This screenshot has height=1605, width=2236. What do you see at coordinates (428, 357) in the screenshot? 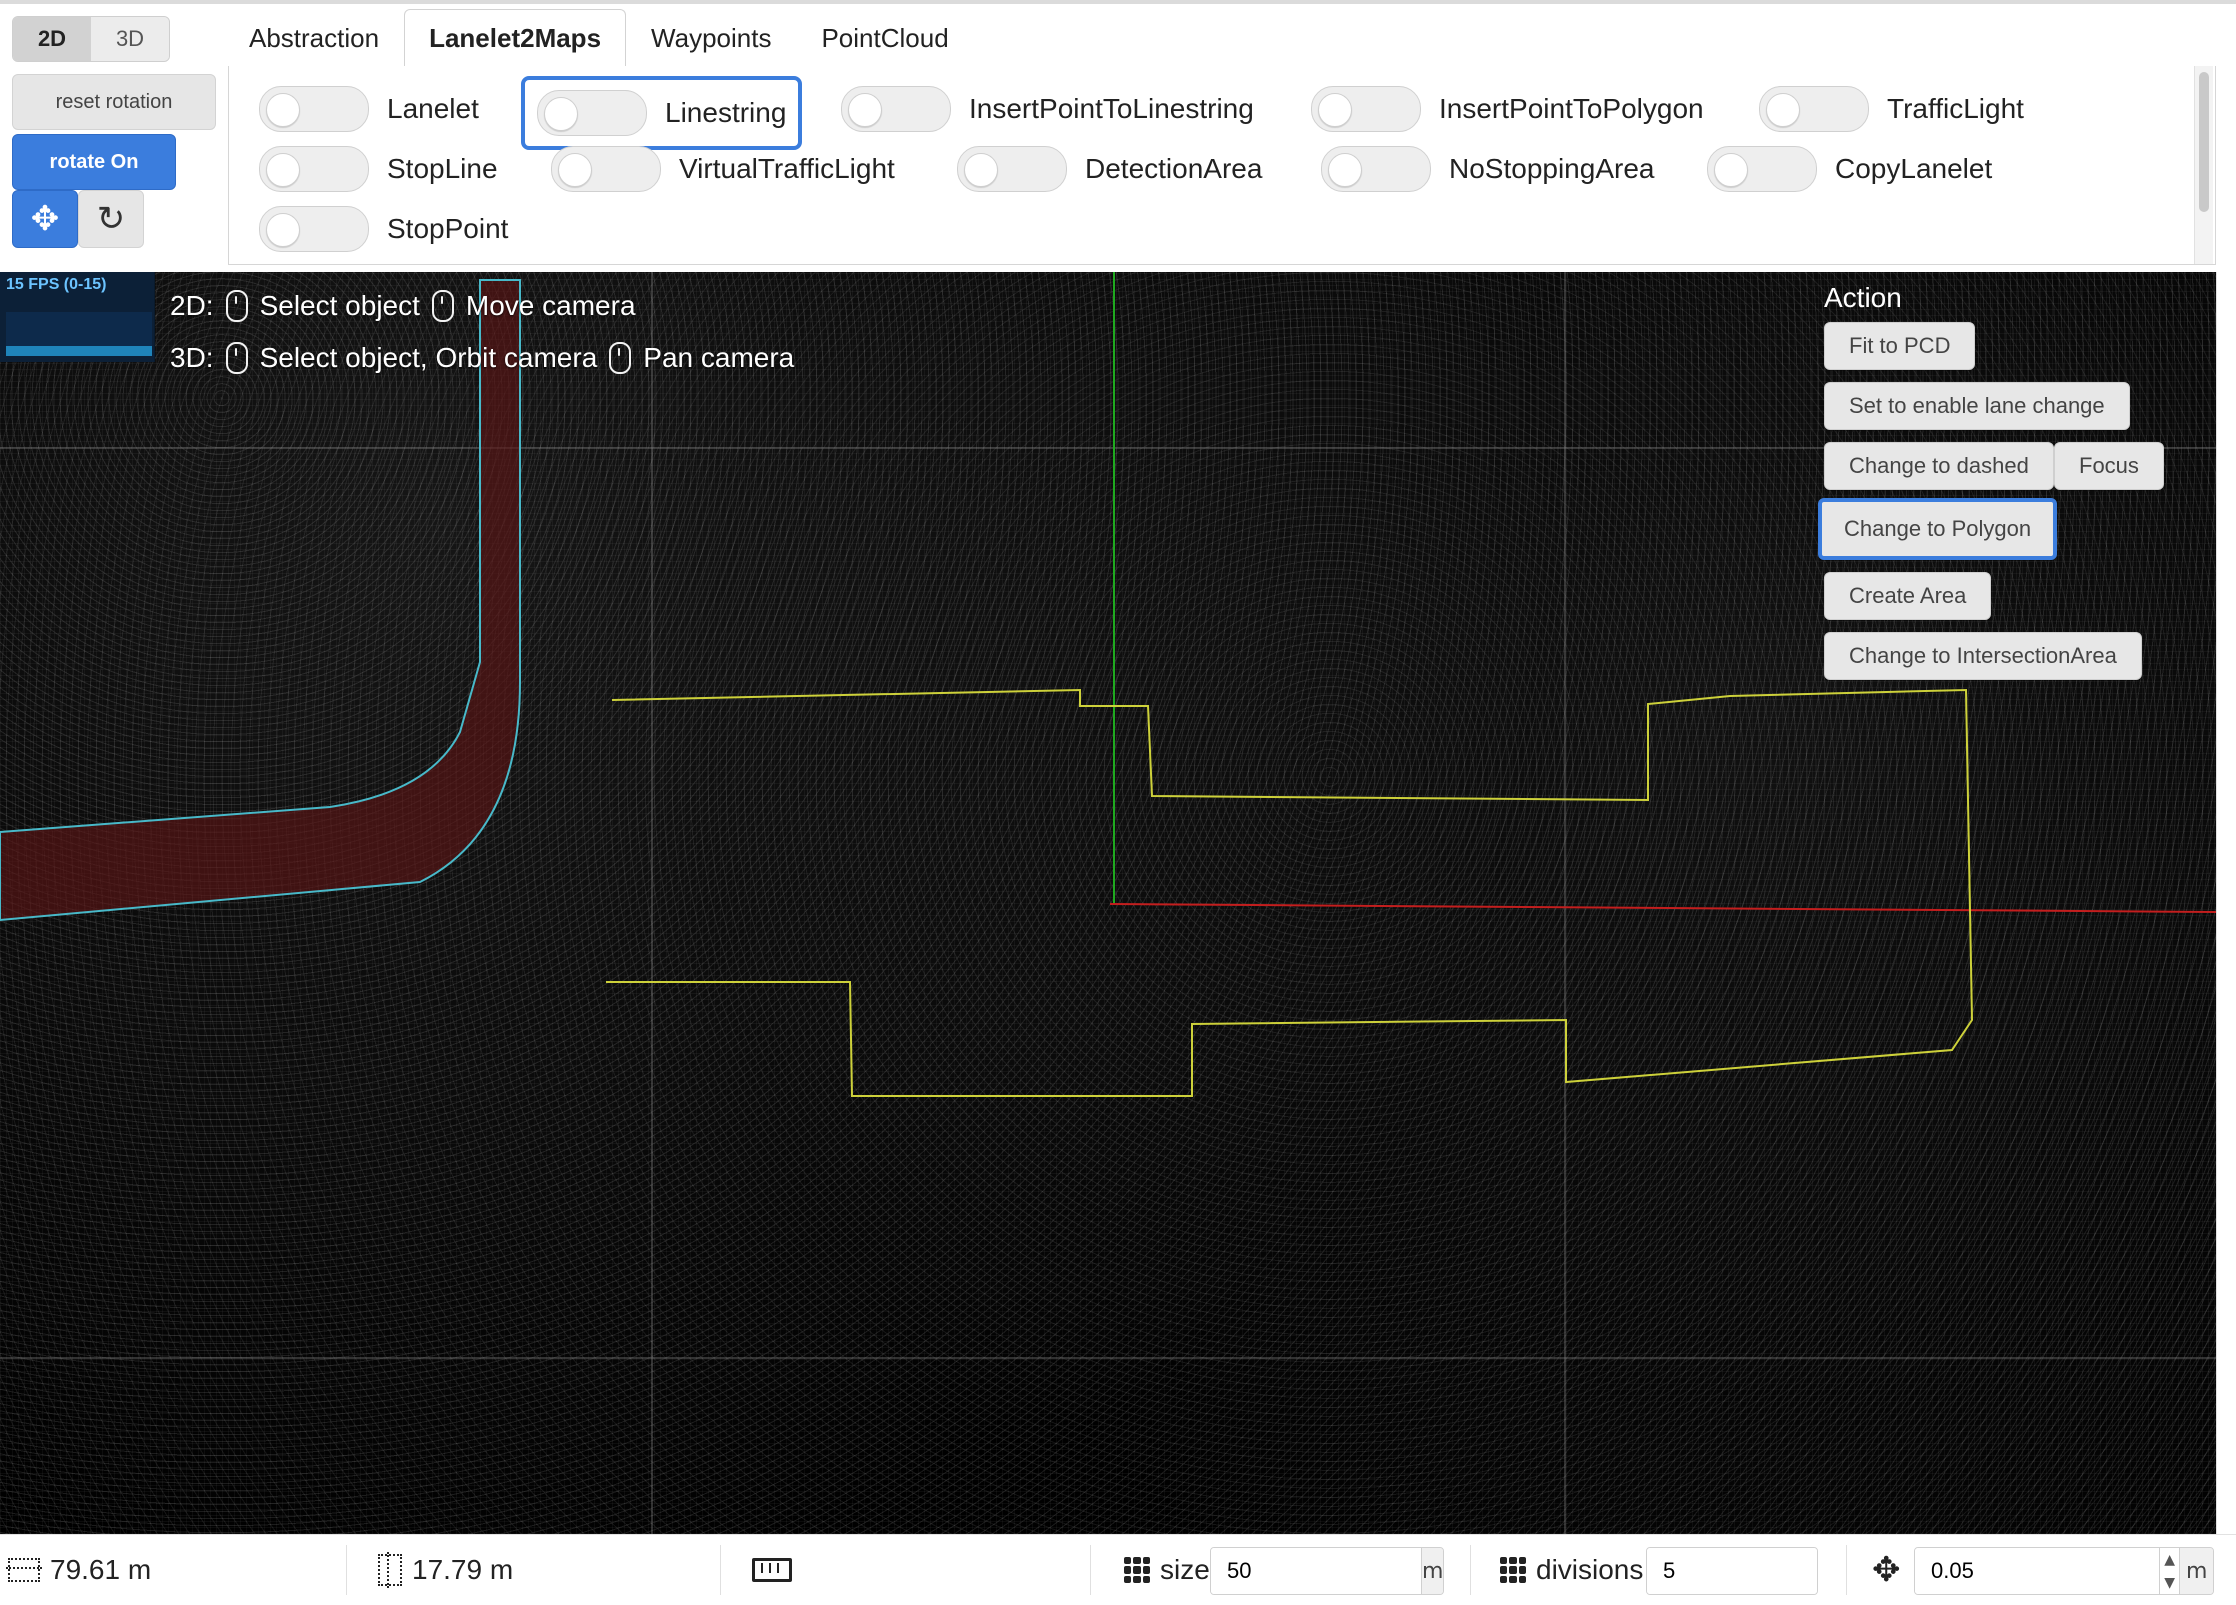
I see `help-3d-select-orbit: Select object, Orbit camera` at bounding box center [428, 357].